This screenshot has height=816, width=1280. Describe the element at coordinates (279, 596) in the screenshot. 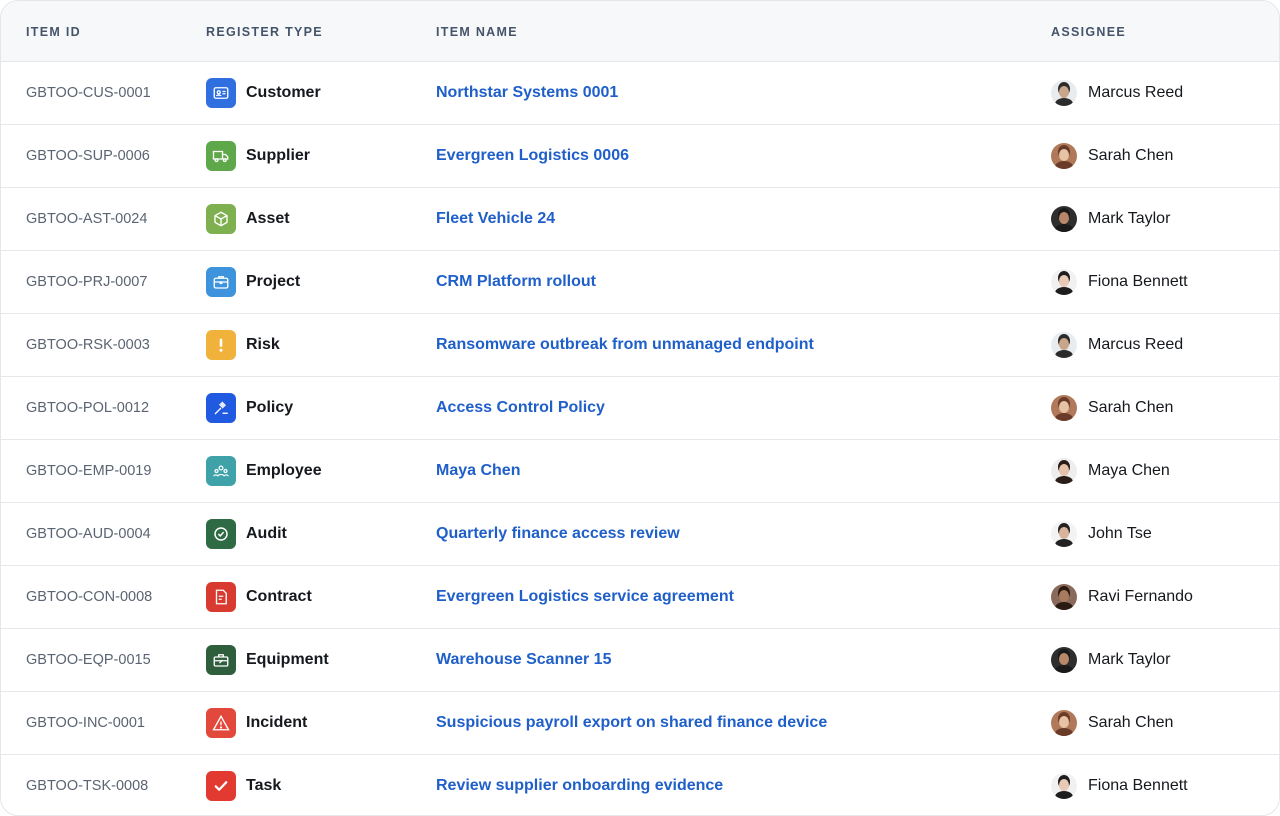

I see `register-type-label: Contract` at that location.